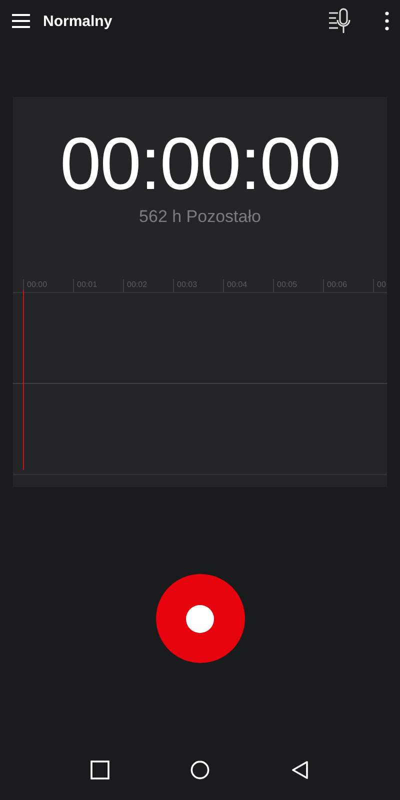 The height and width of the screenshot is (800, 400). I want to click on more-icon, so click(387, 21).